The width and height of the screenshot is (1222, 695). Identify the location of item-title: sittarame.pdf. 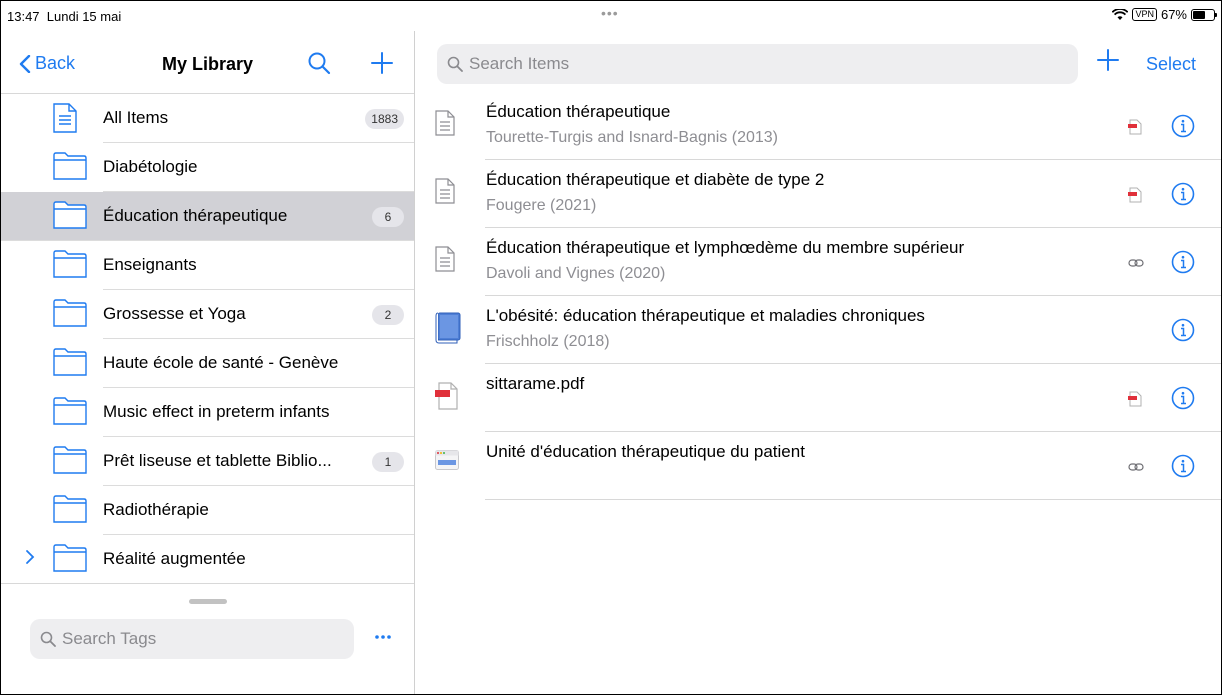
(535, 383).